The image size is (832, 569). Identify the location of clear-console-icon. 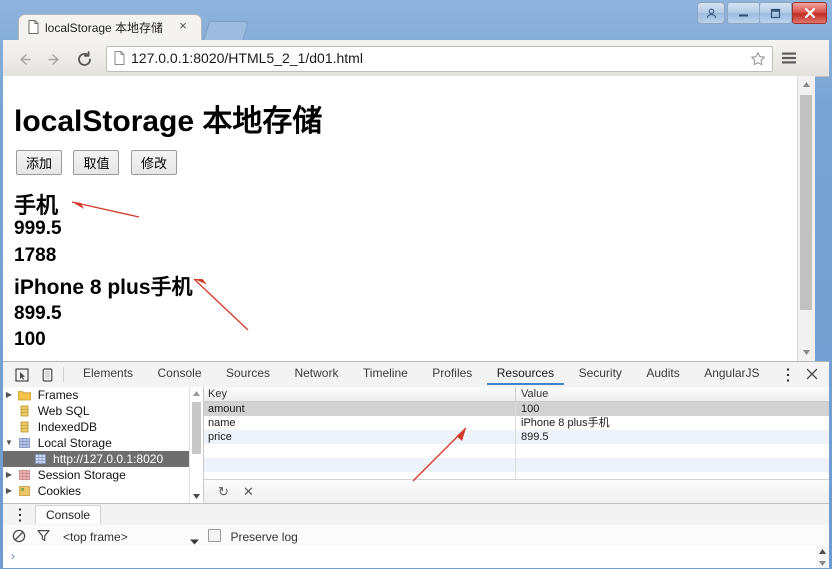
(19, 535).